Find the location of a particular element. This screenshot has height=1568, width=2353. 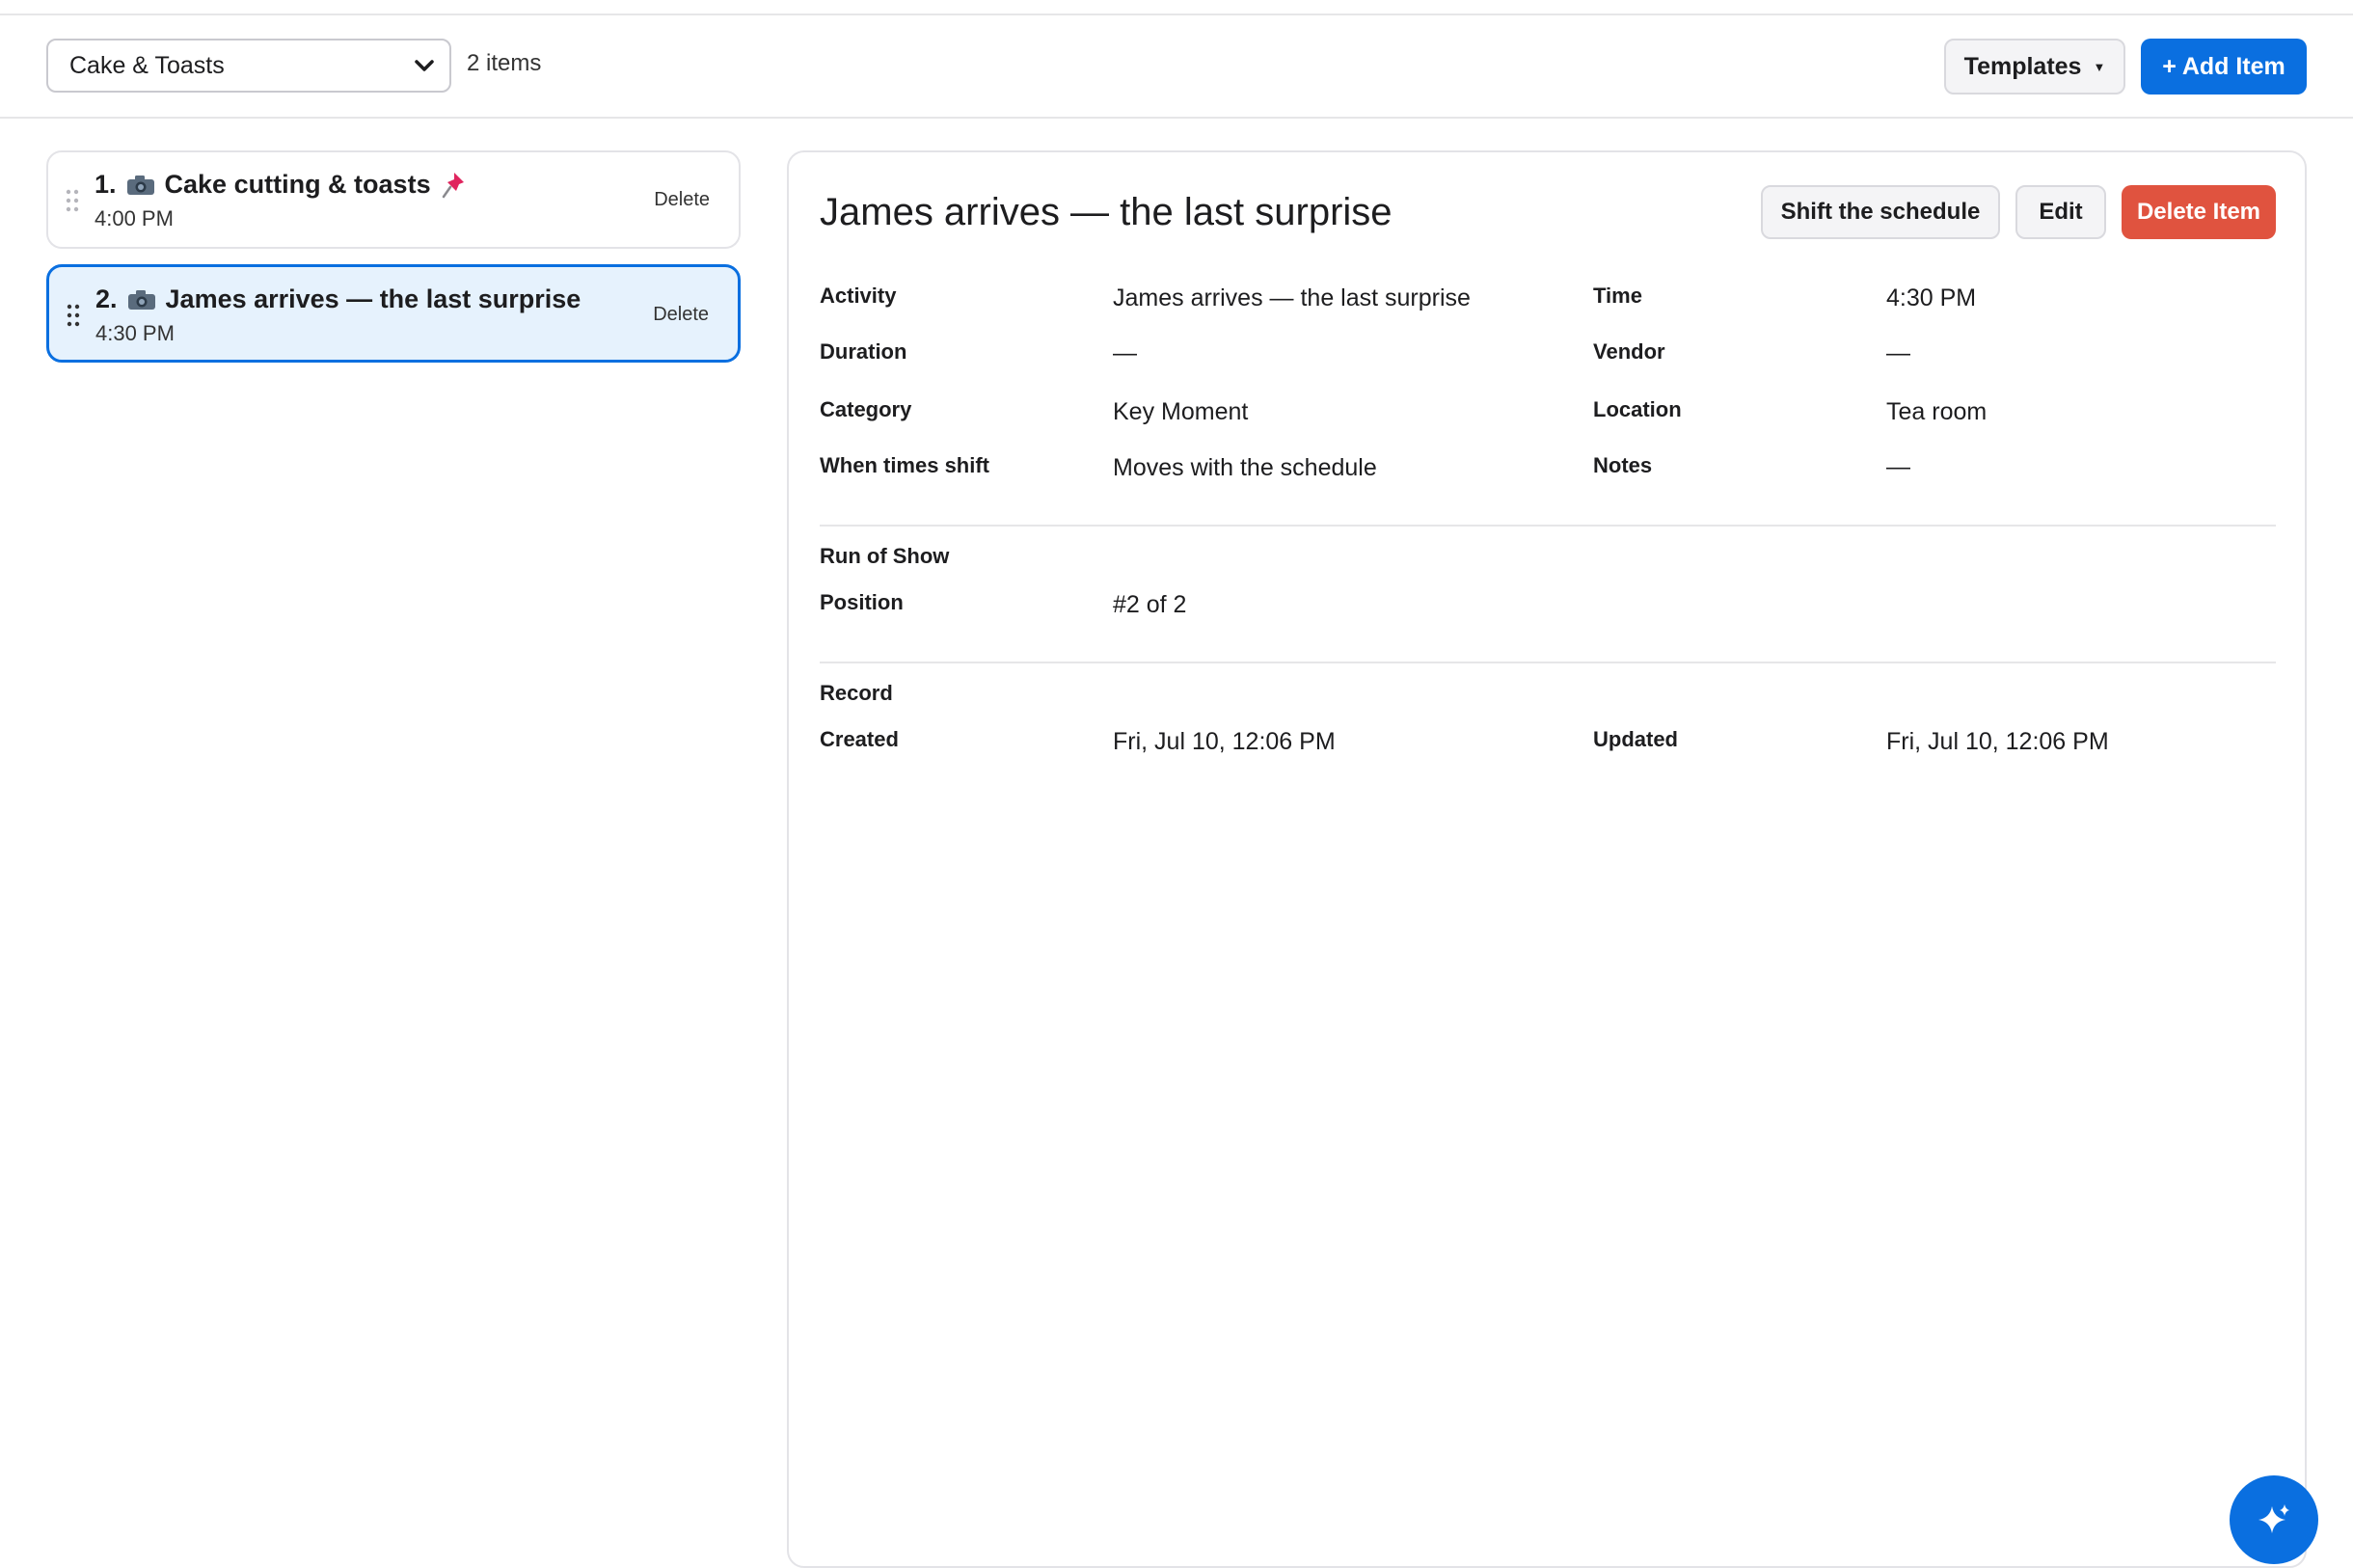

caret-down-icon: ▼ is located at coordinates (2099, 66).